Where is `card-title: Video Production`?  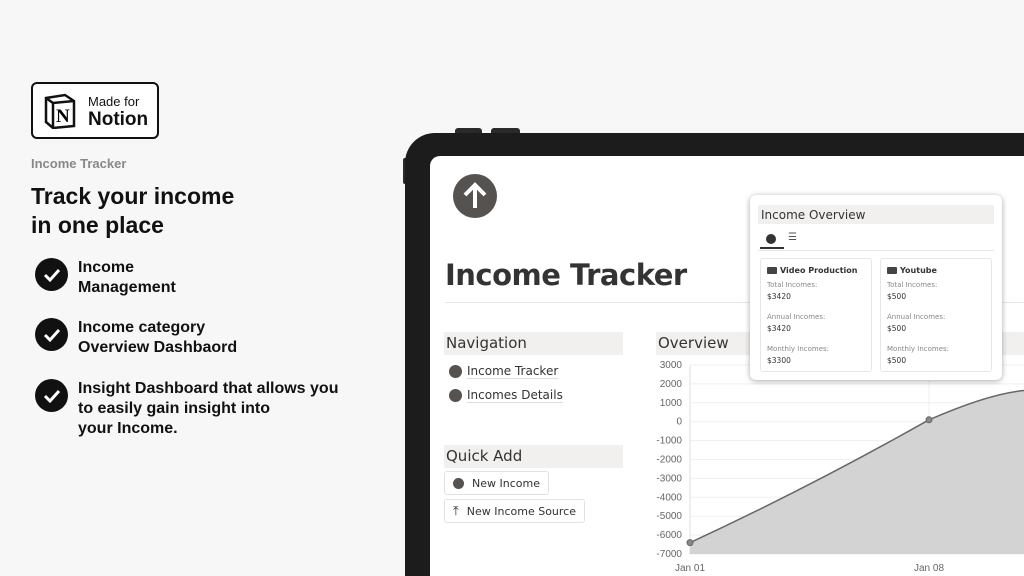 card-title: Video Production is located at coordinates (819, 270).